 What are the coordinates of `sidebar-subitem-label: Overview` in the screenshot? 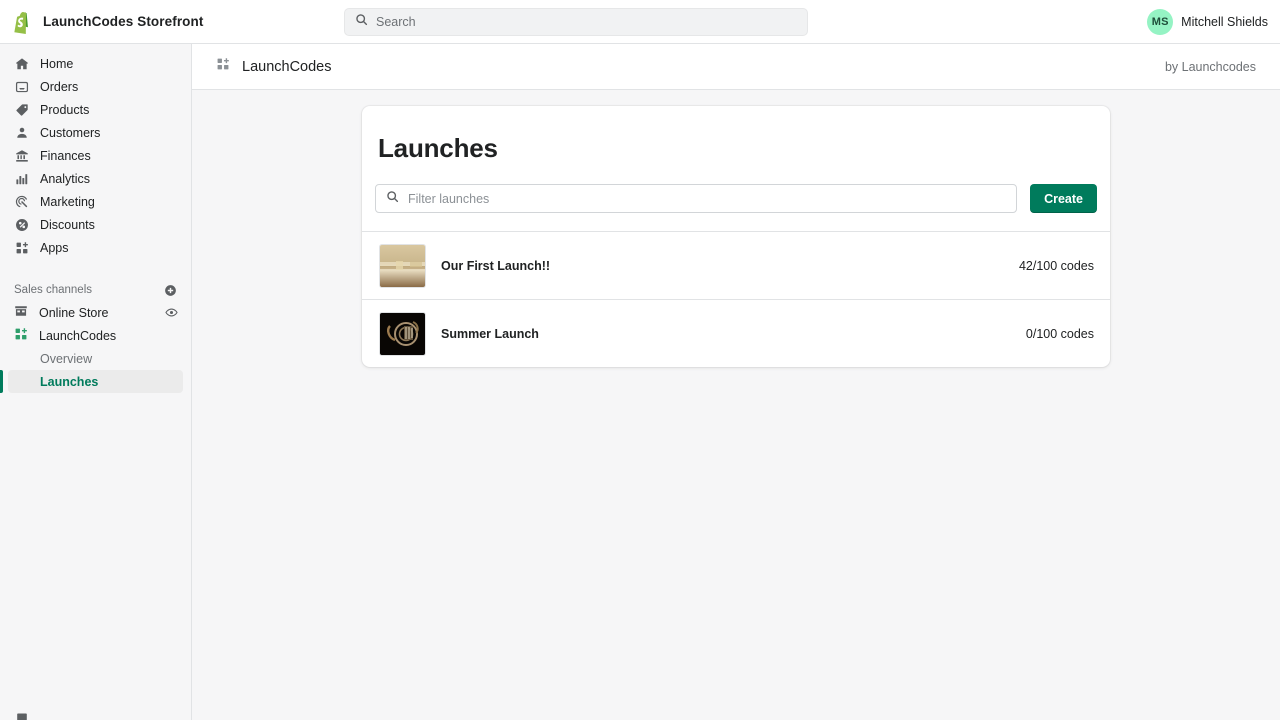 It's located at (66, 358).